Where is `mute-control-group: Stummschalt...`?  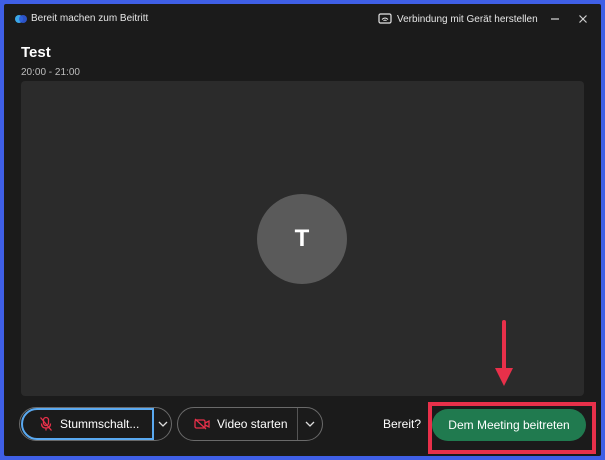
mute-control-group: Stummschalt... is located at coordinates (95, 424).